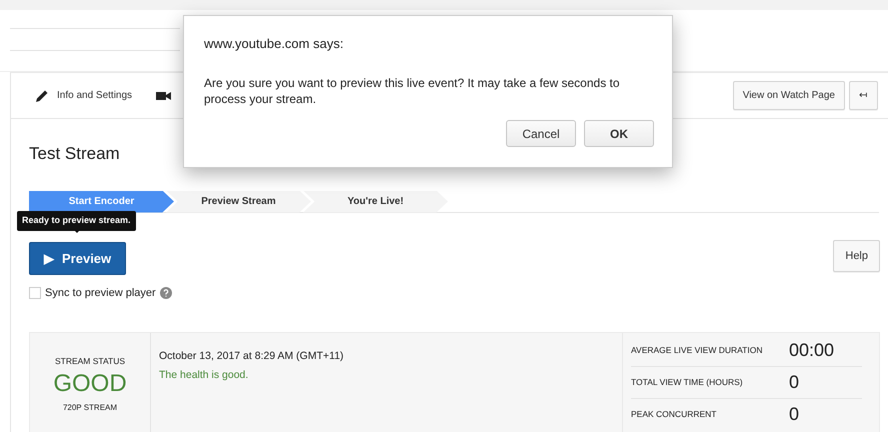 The image size is (888, 432). I want to click on checkbox, so click(35, 293).